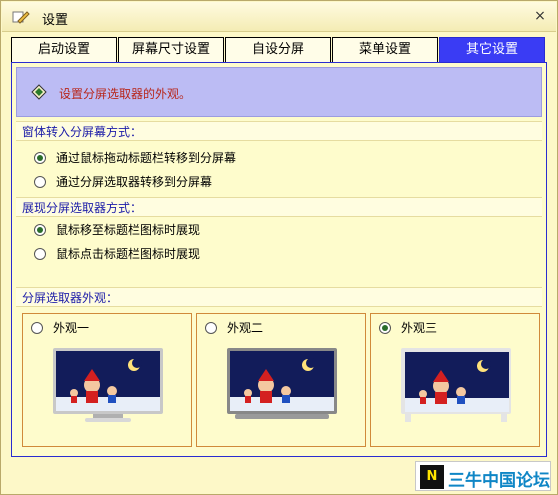 Image resolution: width=558 pixels, height=495 pixels. What do you see at coordinates (21, 17) in the screenshot?
I see `pencil-settings-icon` at bounding box center [21, 17].